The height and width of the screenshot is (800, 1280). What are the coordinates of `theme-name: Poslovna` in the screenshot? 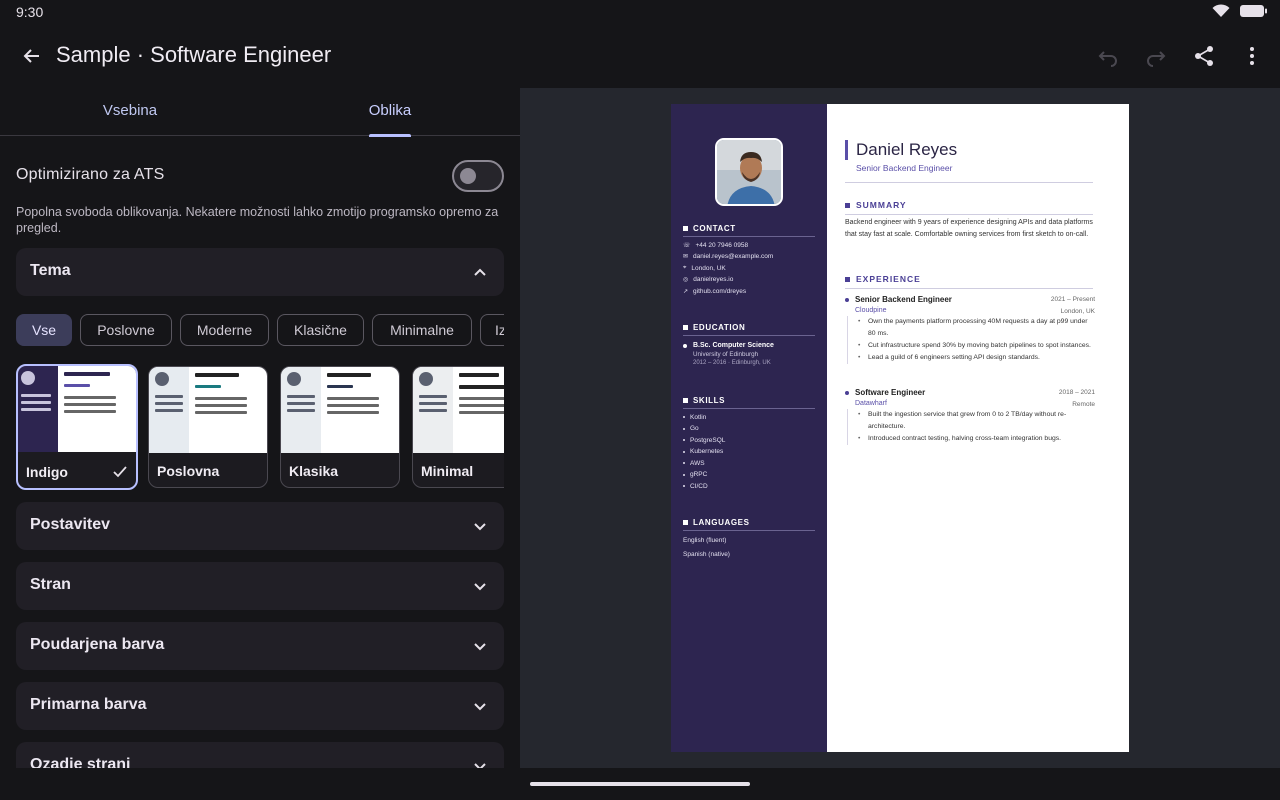 It's located at (188, 471).